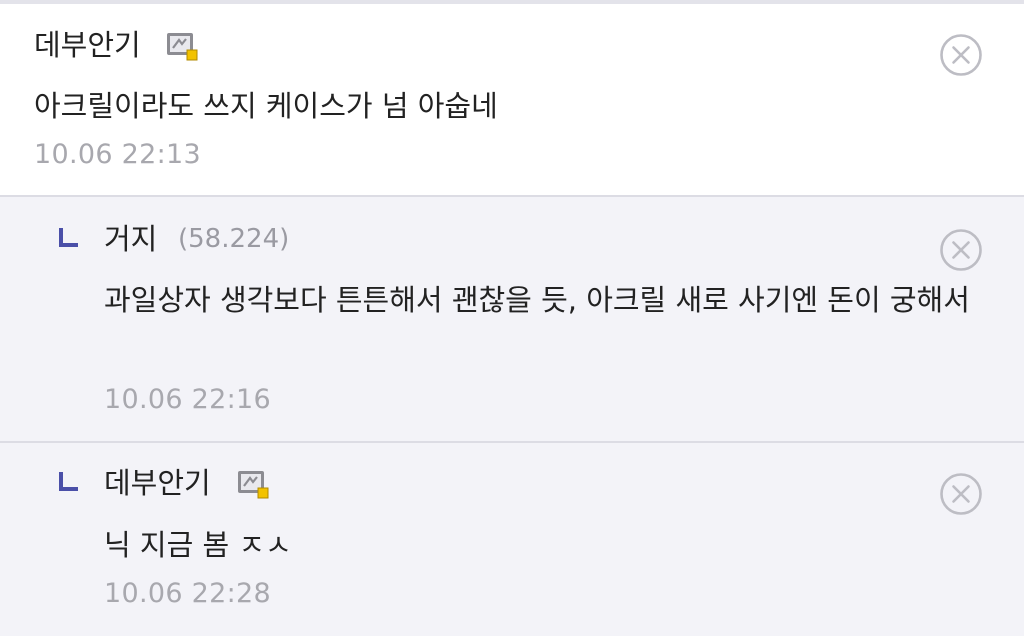  Describe the element at coordinates (187, 593) in the screenshot. I see `comment-timestamp: 10.06 22:28` at that location.